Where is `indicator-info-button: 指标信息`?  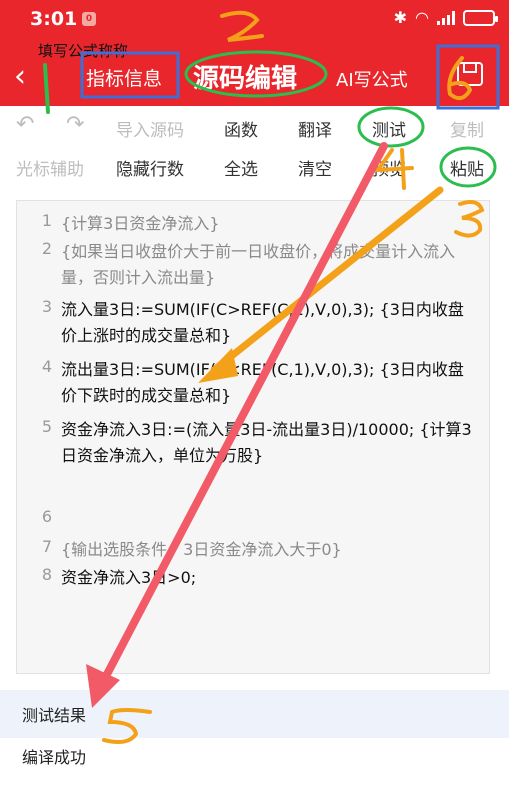
indicator-info-button: 指标信息 is located at coordinates (124, 77).